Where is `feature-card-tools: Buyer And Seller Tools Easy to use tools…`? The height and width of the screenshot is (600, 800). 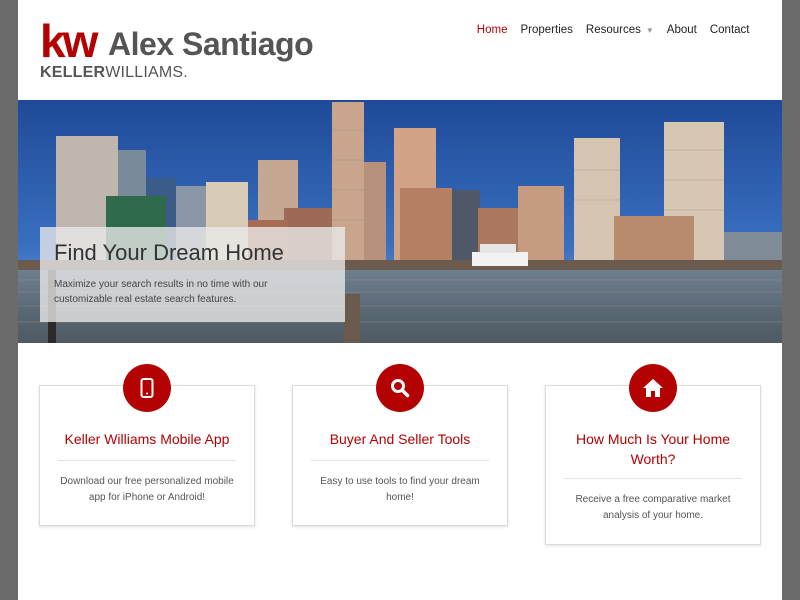 feature-card-tools: Buyer And Seller Tools Easy to use tools… is located at coordinates (400, 445).